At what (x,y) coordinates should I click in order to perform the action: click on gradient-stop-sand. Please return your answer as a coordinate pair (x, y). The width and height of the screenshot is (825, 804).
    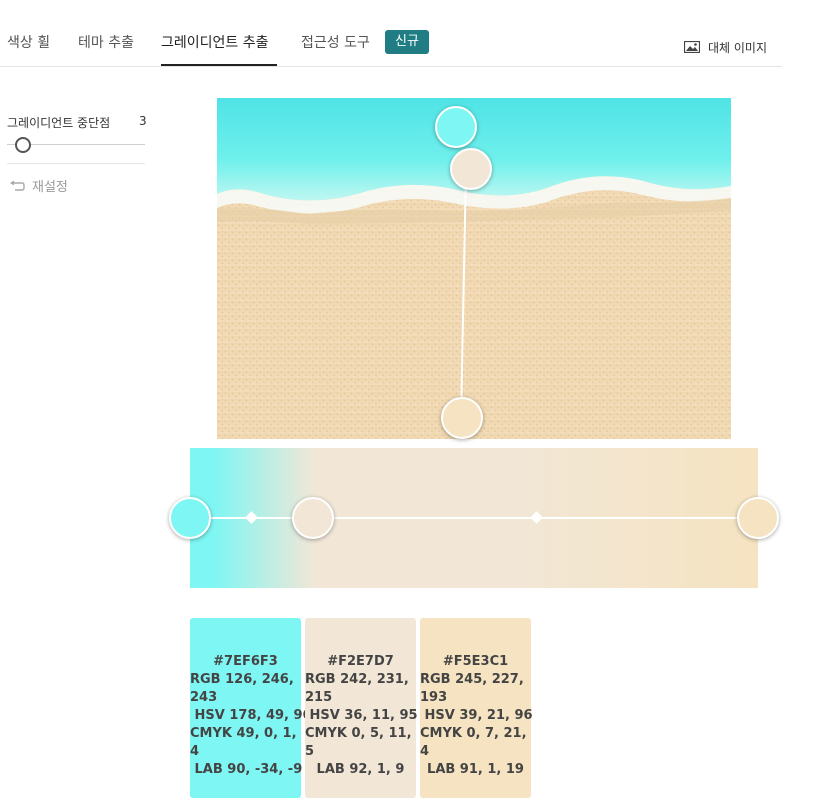
    Looking at the image, I should click on (758, 518).